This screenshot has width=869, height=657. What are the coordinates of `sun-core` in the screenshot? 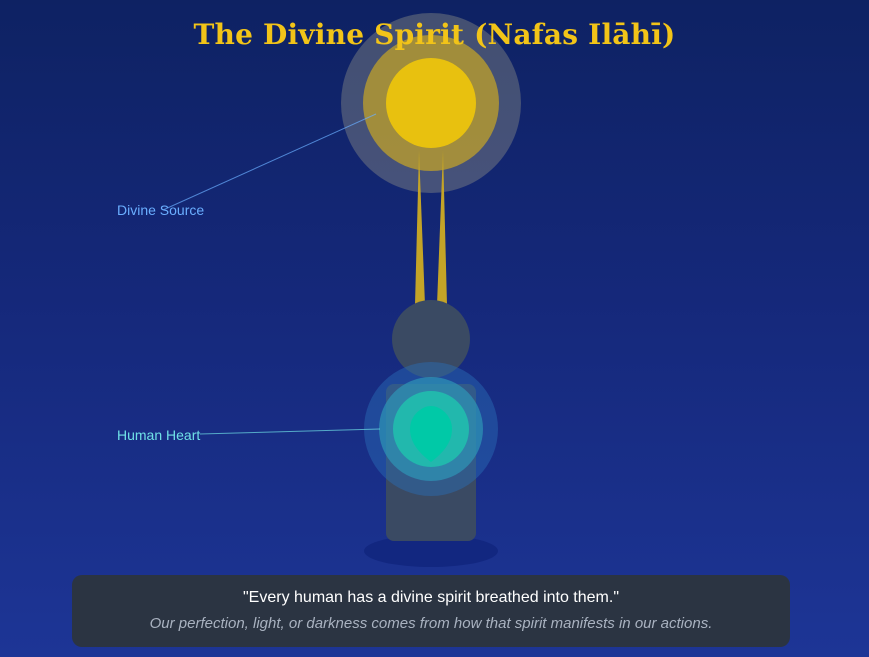 It's located at (431, 103).